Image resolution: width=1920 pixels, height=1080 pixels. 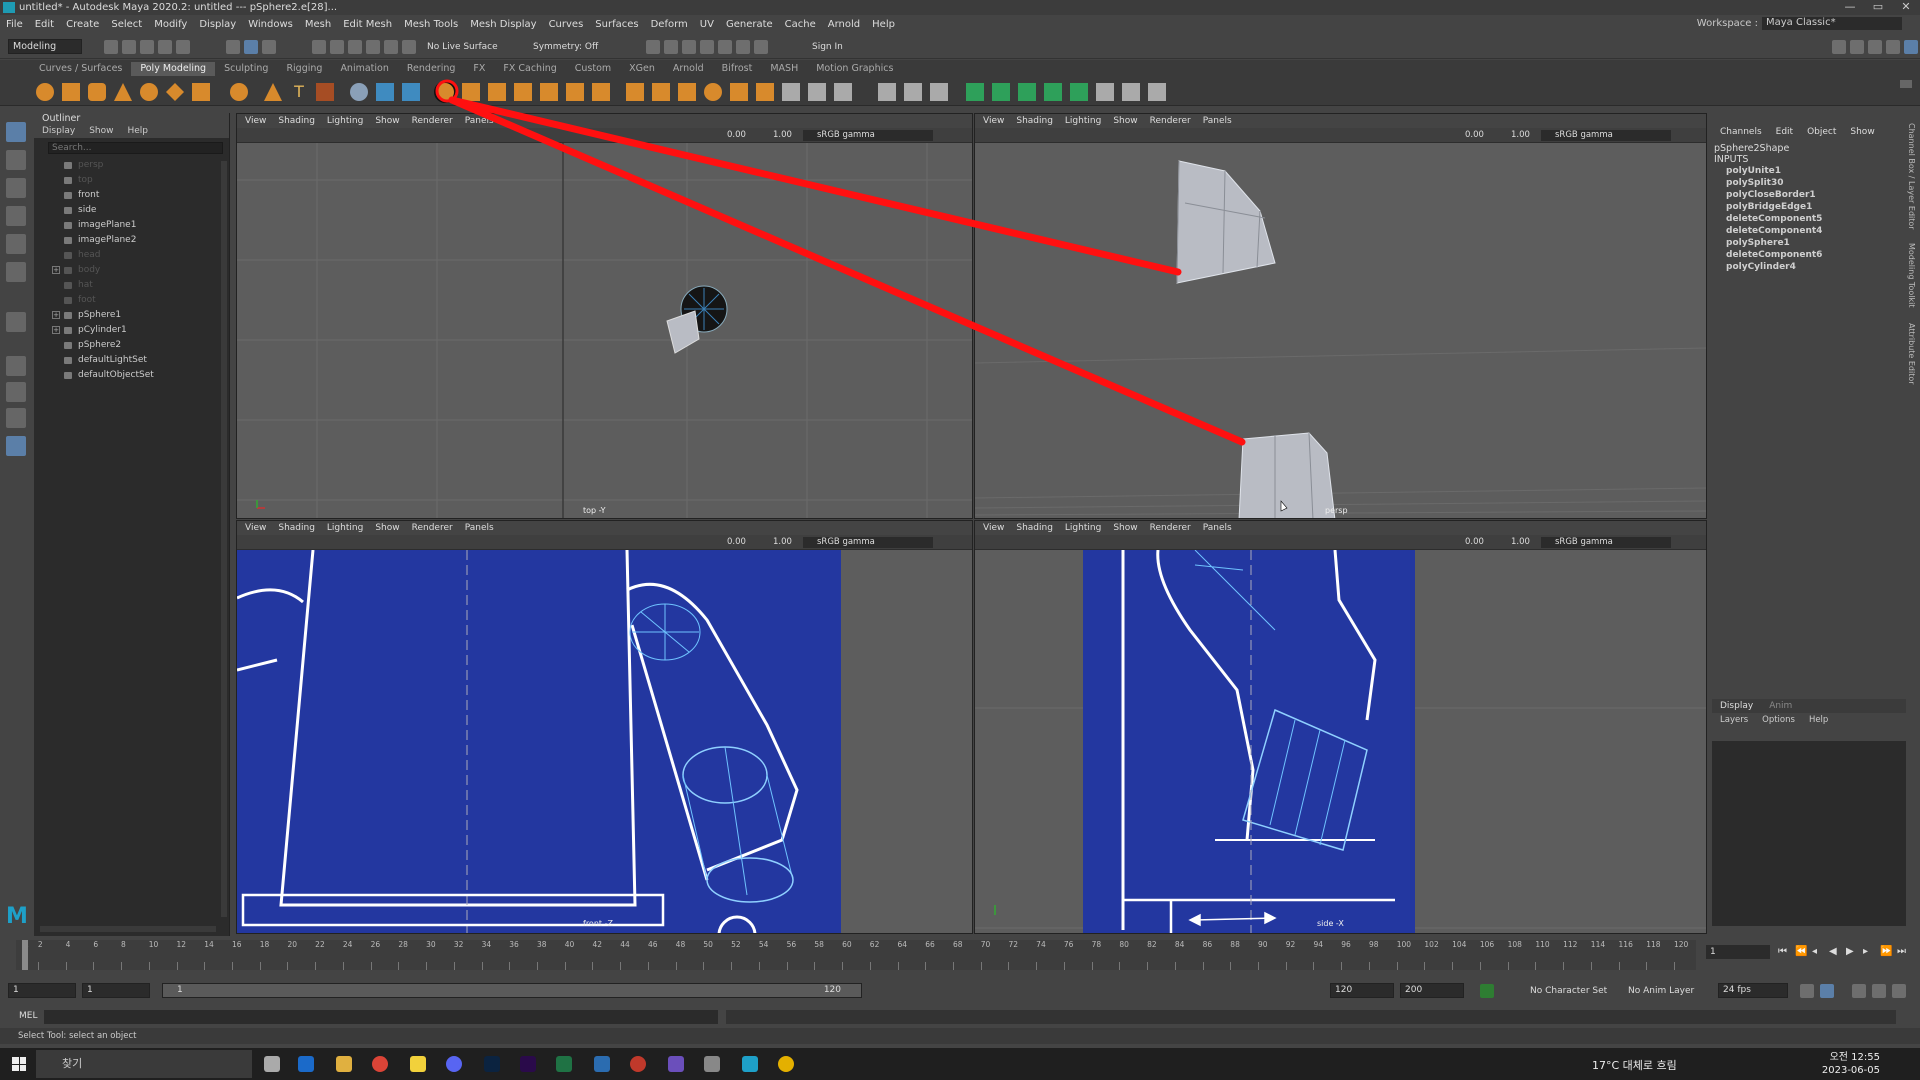 What do you see at coordinates (123, 92) in the screenshot?
I see `poly-cone-icon` at bounding box center [123, 92].